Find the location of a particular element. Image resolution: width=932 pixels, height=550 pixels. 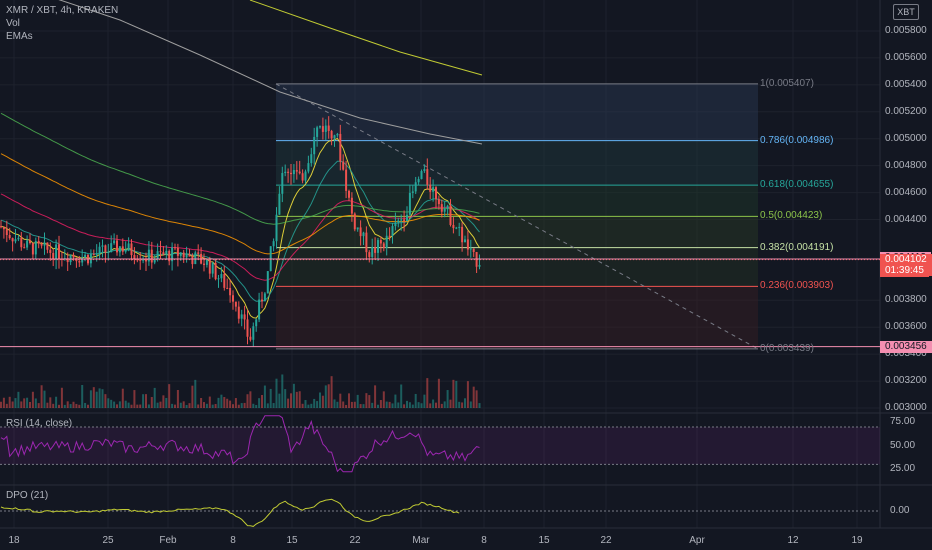

time-axis-label: 12 is located at coordinates (793, 540).